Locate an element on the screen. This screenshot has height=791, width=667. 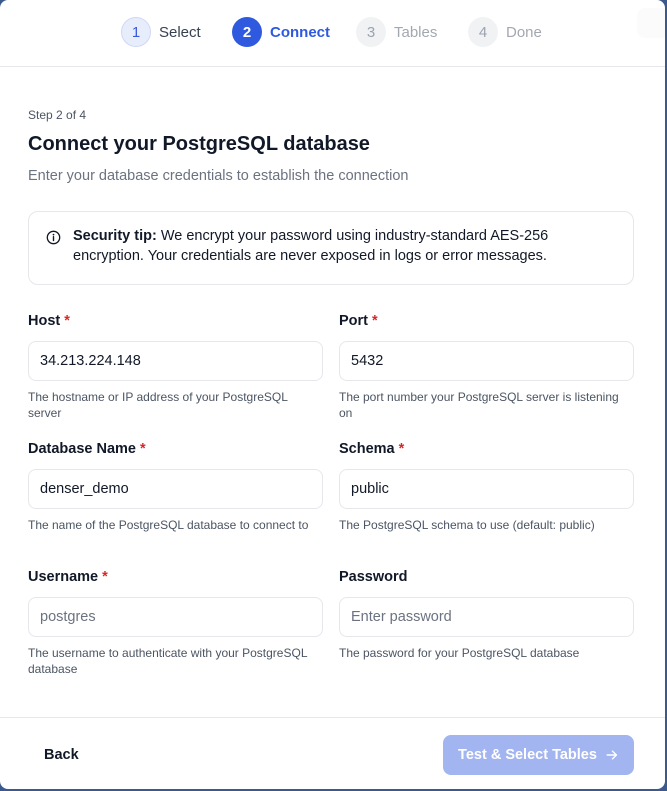
test-select-tables-button: Test & Select Tables is located at coordinates (538, 755).